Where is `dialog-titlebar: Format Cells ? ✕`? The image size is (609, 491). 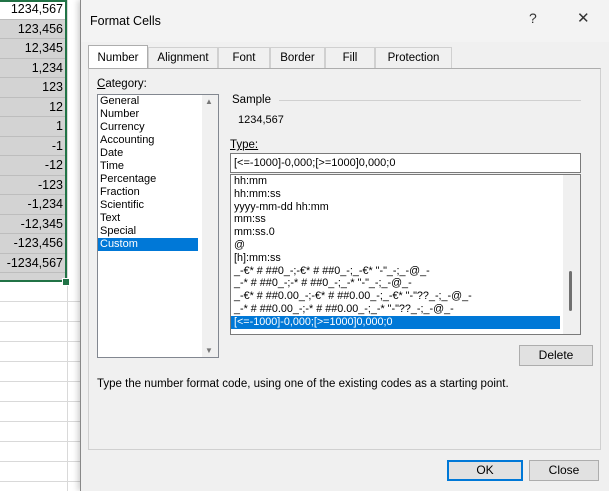
dialog-titlebar: Format Cells ? ✕ is located at coordinates (345, 21).